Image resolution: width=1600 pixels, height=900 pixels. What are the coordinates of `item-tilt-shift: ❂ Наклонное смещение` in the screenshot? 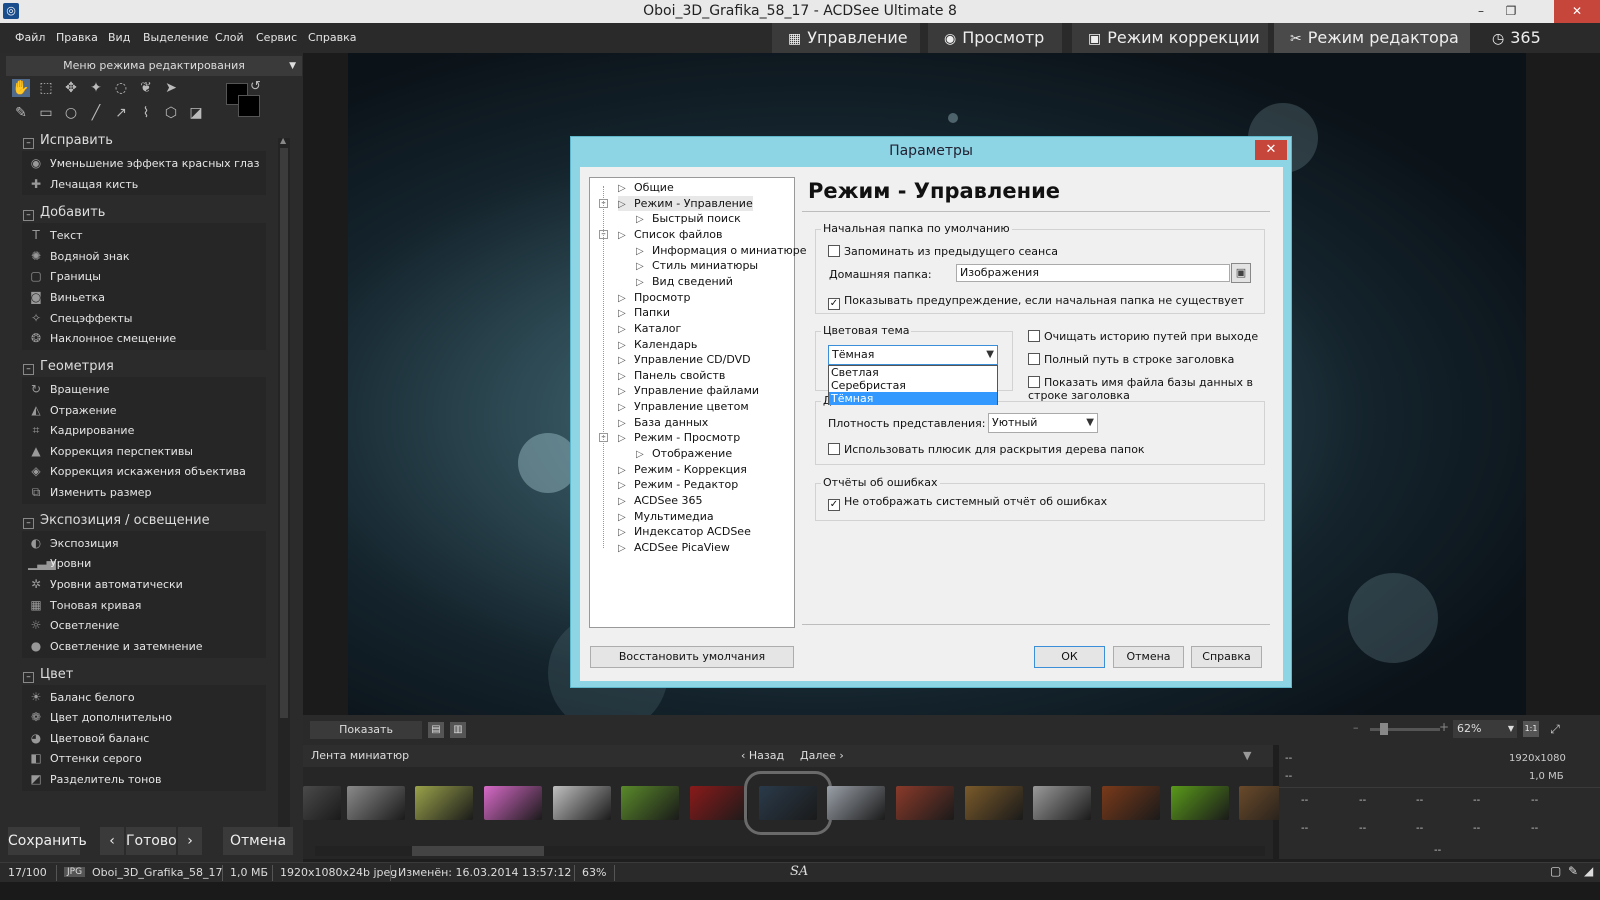 It's located at (102, 338).